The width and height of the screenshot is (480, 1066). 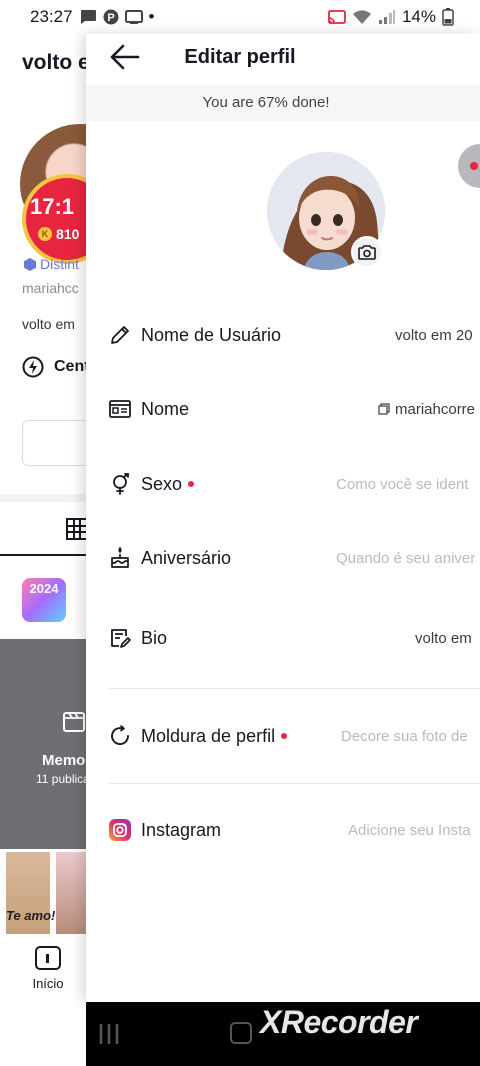 I want to click on birthday-label: Aniversário, so click(x=186, y=558).